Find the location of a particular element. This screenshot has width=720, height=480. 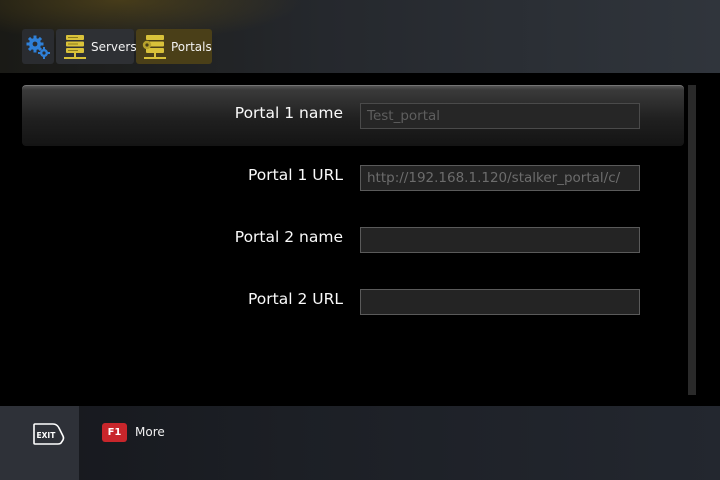

server-icon is located at coordinates (75, 47).